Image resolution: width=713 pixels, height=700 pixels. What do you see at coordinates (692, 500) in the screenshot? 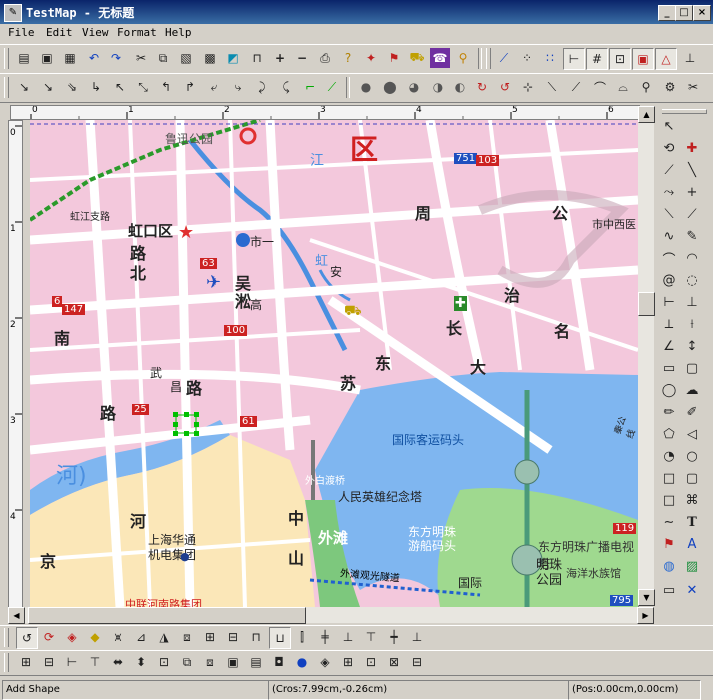
I see `shape-icon: ⌘` at bounding box center [692, 500].